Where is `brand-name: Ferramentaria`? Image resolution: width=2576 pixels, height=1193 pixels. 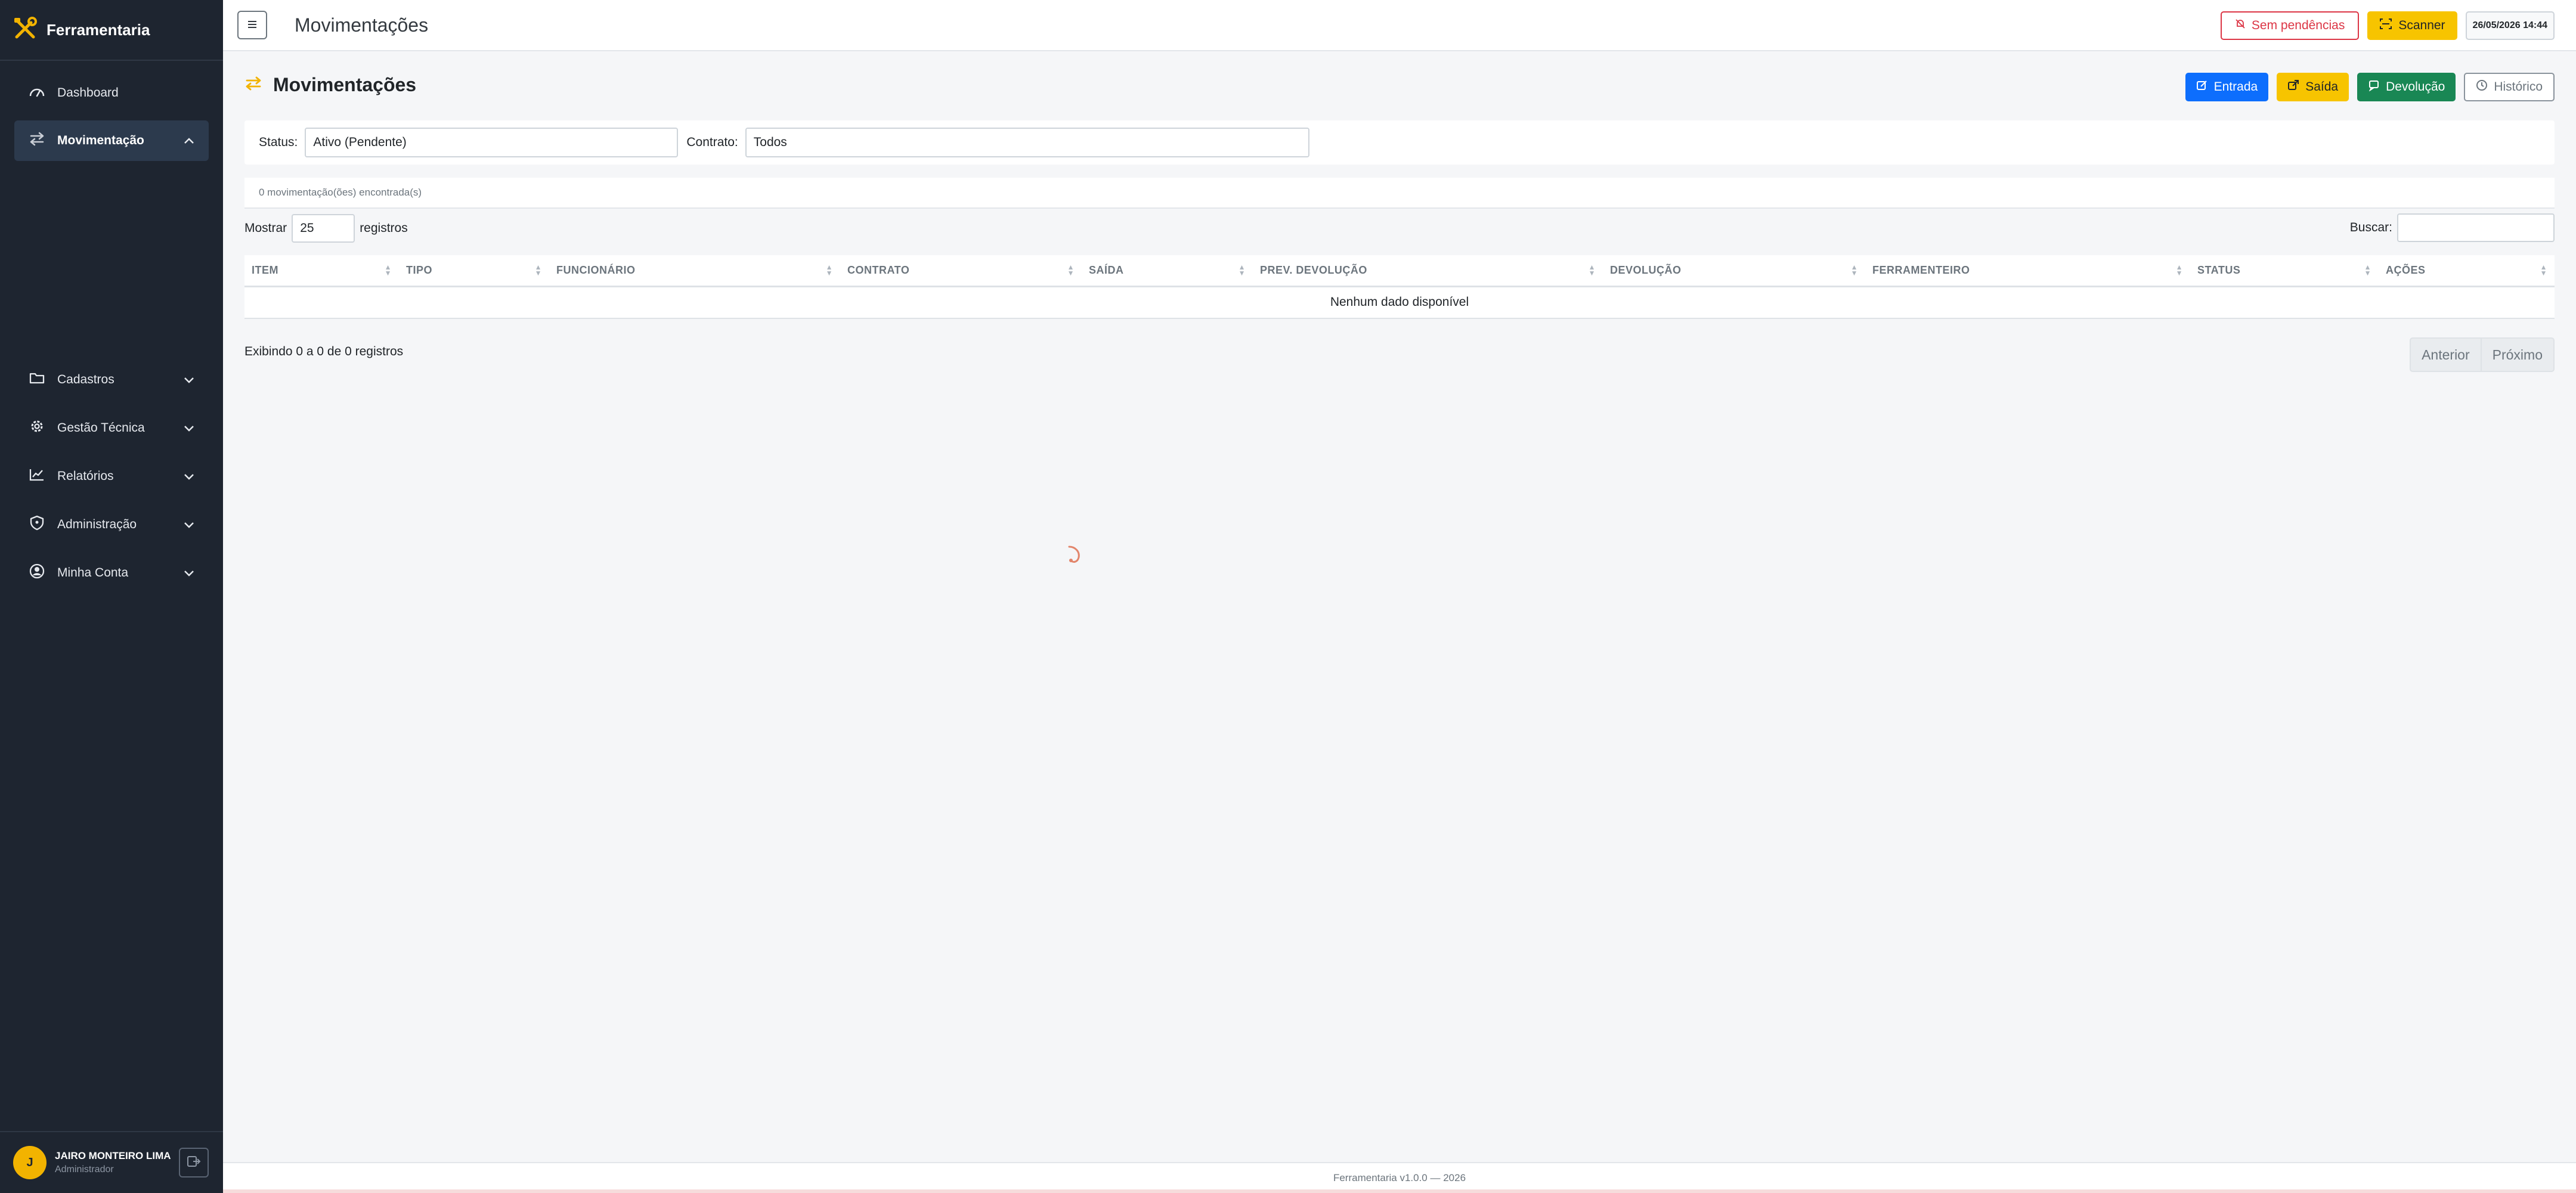 brand-name: Ferramentaria is located at coordinates (98, 29).